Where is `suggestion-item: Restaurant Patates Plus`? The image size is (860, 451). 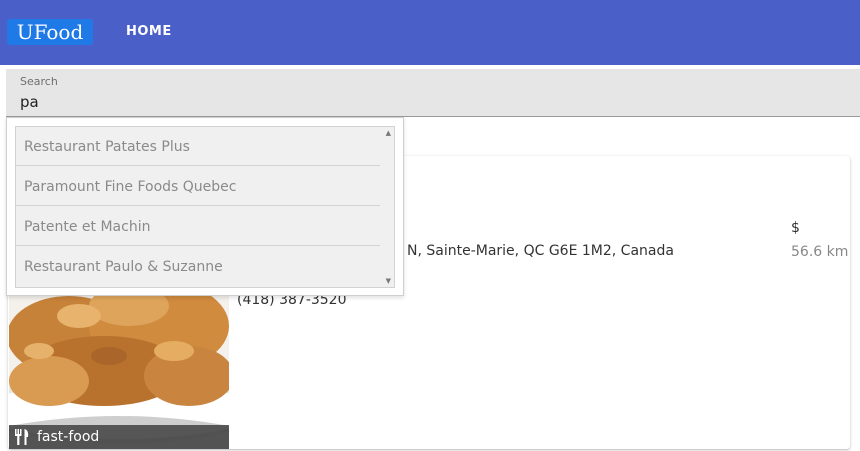 suggestion-item: Restaurant Patates Plus is located at coordinates (198, 146).